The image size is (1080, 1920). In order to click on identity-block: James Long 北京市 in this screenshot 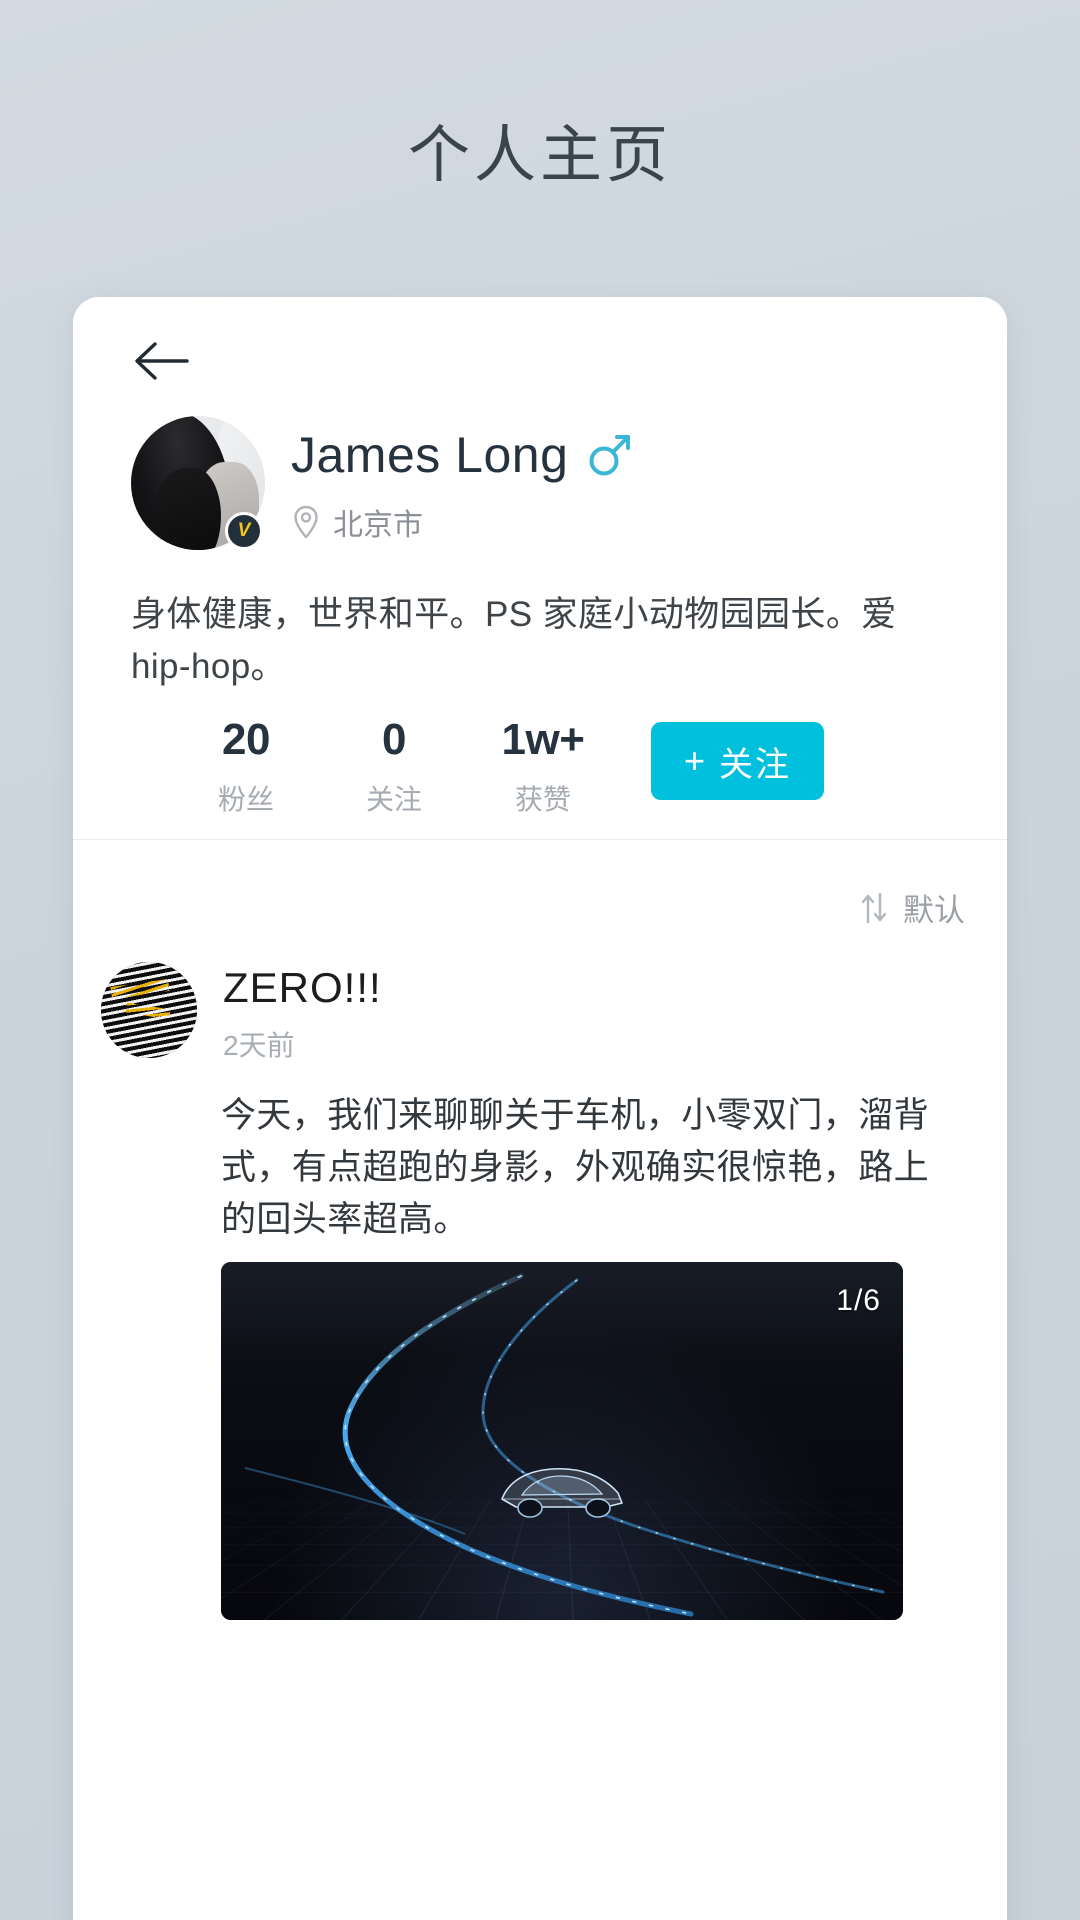, I will do `click(461, 485)`.